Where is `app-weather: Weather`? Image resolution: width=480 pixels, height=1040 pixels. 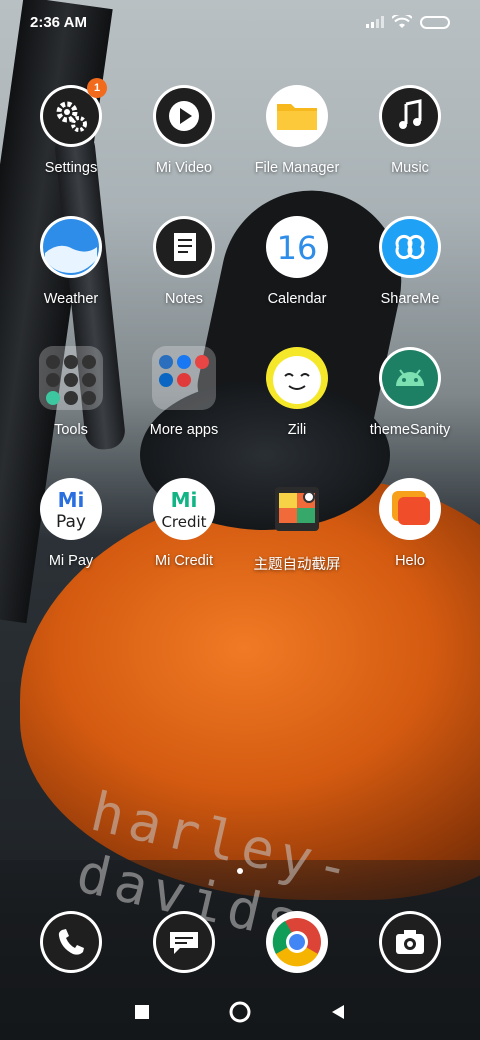 app-weather: Weather is located at coordinates (71, 275).